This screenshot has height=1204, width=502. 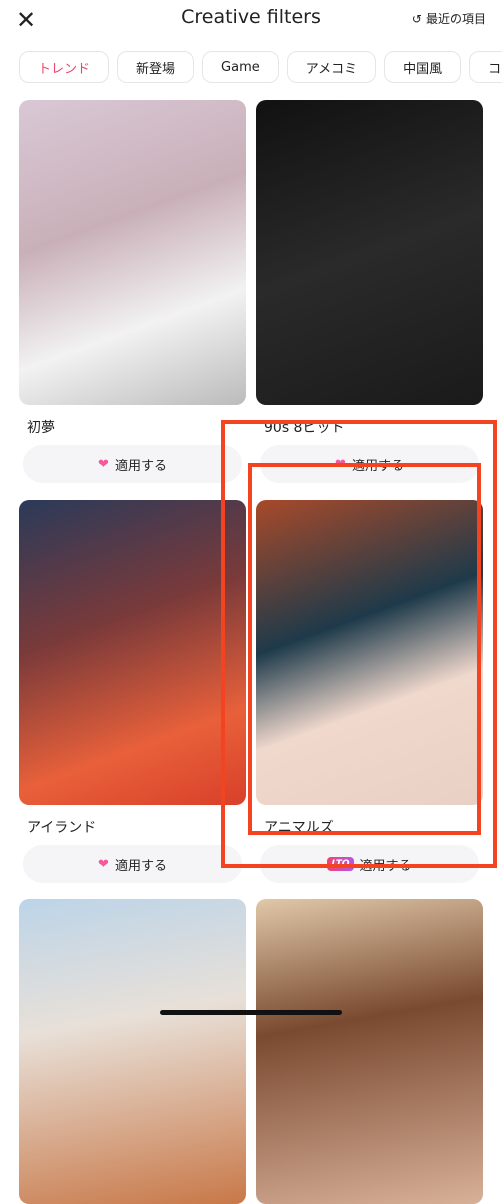 What do you see at coordinates (240, 67) in the screenshot?
I see `tab-game: Game` at bounding box center [240, 67].